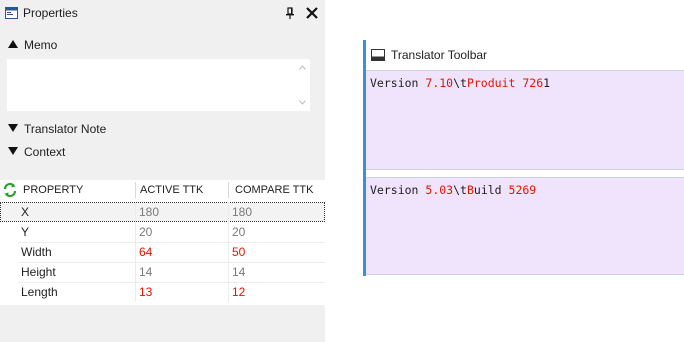  What do you see at coordinates (239, 252) in the screenshot?
I see `compare-value: 50` at bounding box center [239, 252].